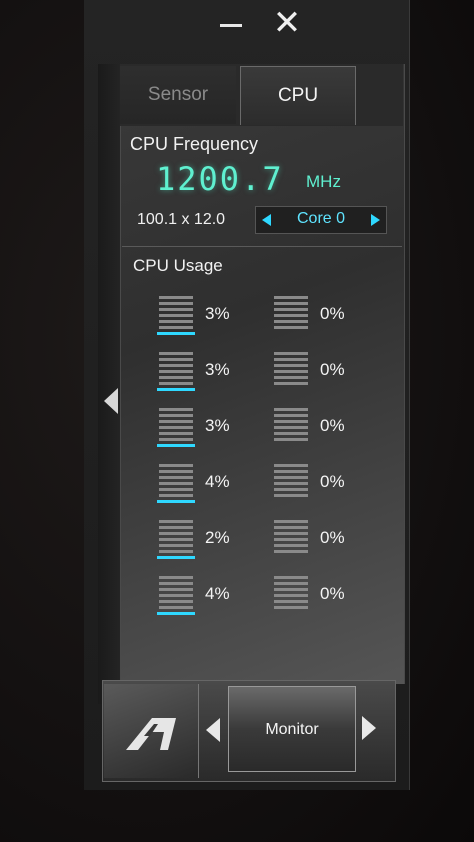 The height and width of the screenshot is (842, 474). What do you see at coordinates (298, 95) in the screenshot?
I see `tab-cpu: CPU` at bounding box center [298, 95].